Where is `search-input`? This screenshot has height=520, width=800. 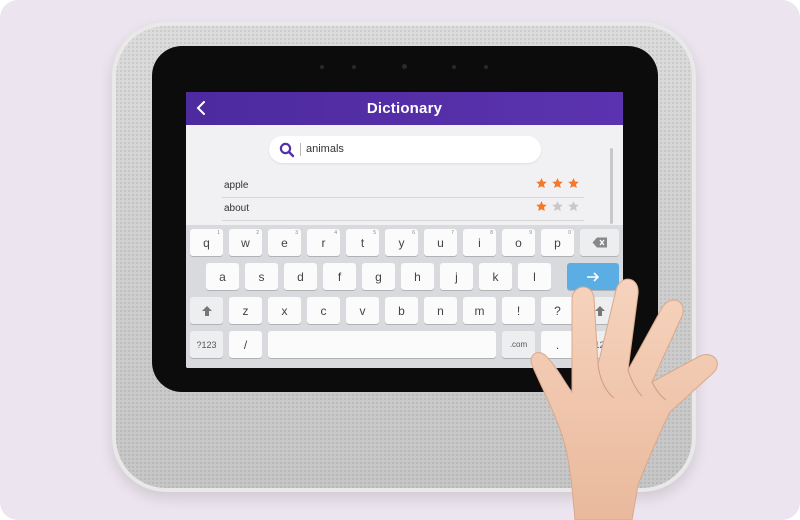 search-input is located at coordinates (406, 149).